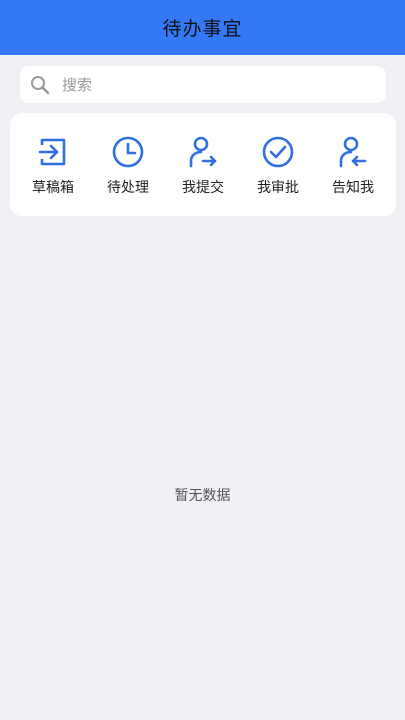 This screenshot has height=720, width=405. I want to click on search-input, so click(212, 84).